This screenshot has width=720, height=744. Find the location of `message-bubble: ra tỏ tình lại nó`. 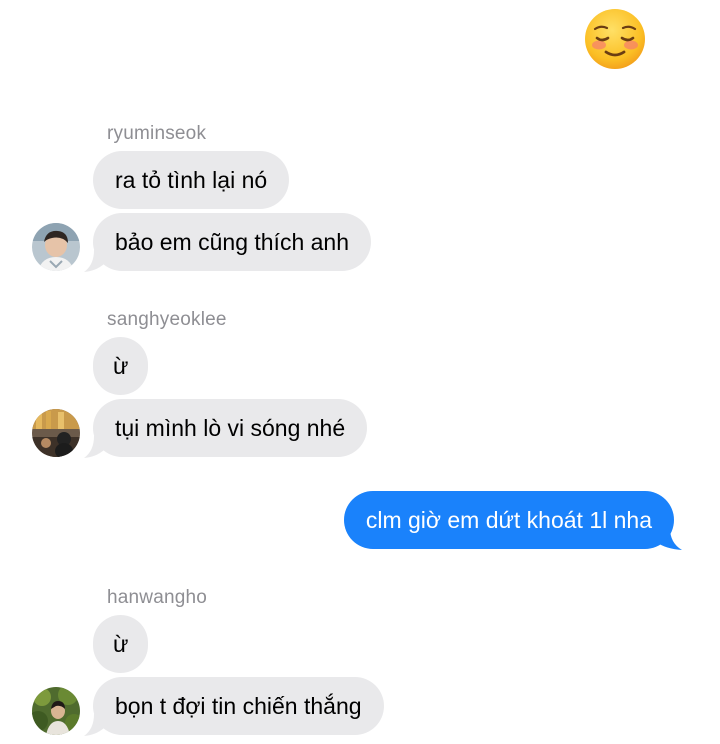

message-bubble: ra tỏ tình lại nó is located at coordinates (191, 180).